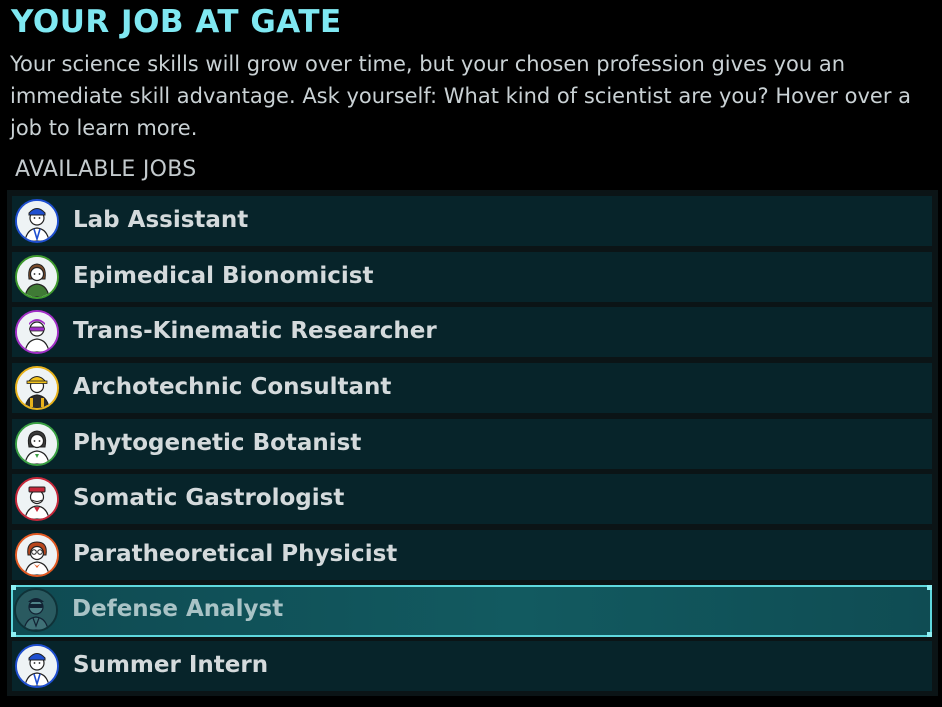 This screenshot has height=707, width=942. What do you see at coordinates (37, 666) in the screenshot?
I see `summer-intern-avatar-icon` at bounding box center [37, 666].